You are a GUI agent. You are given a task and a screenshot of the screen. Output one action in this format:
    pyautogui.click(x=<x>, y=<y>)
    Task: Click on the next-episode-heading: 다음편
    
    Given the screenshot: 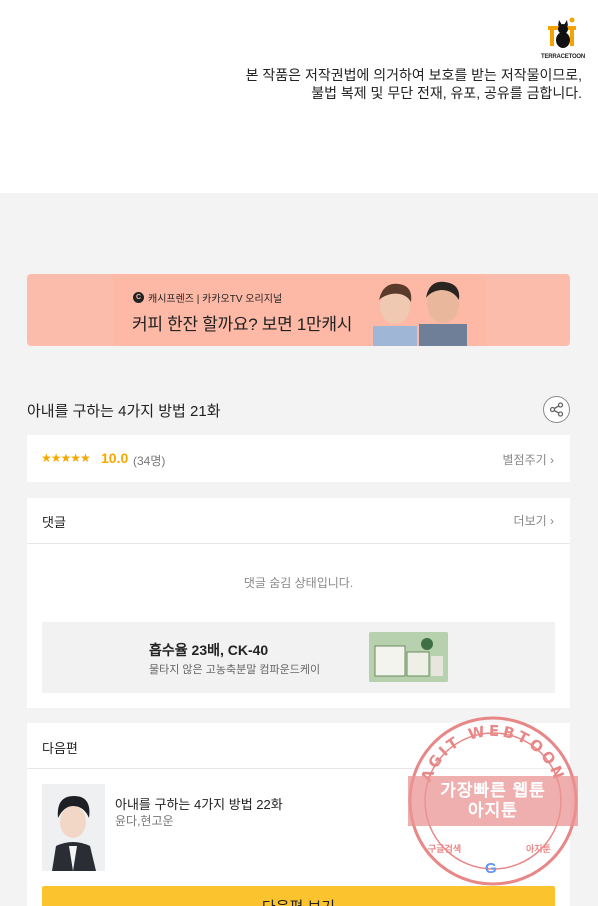 What is the action you would take?
    pyautogui.click(x=60, y=748)
    